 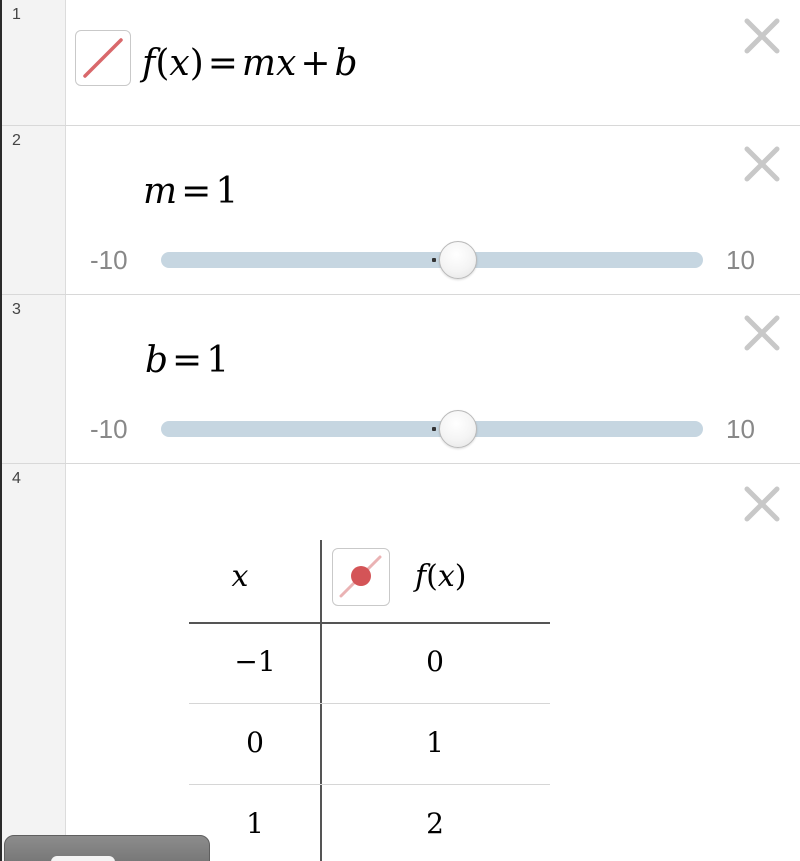 I want to click on table-cell-fx: 2, so click(x=435, y=824).